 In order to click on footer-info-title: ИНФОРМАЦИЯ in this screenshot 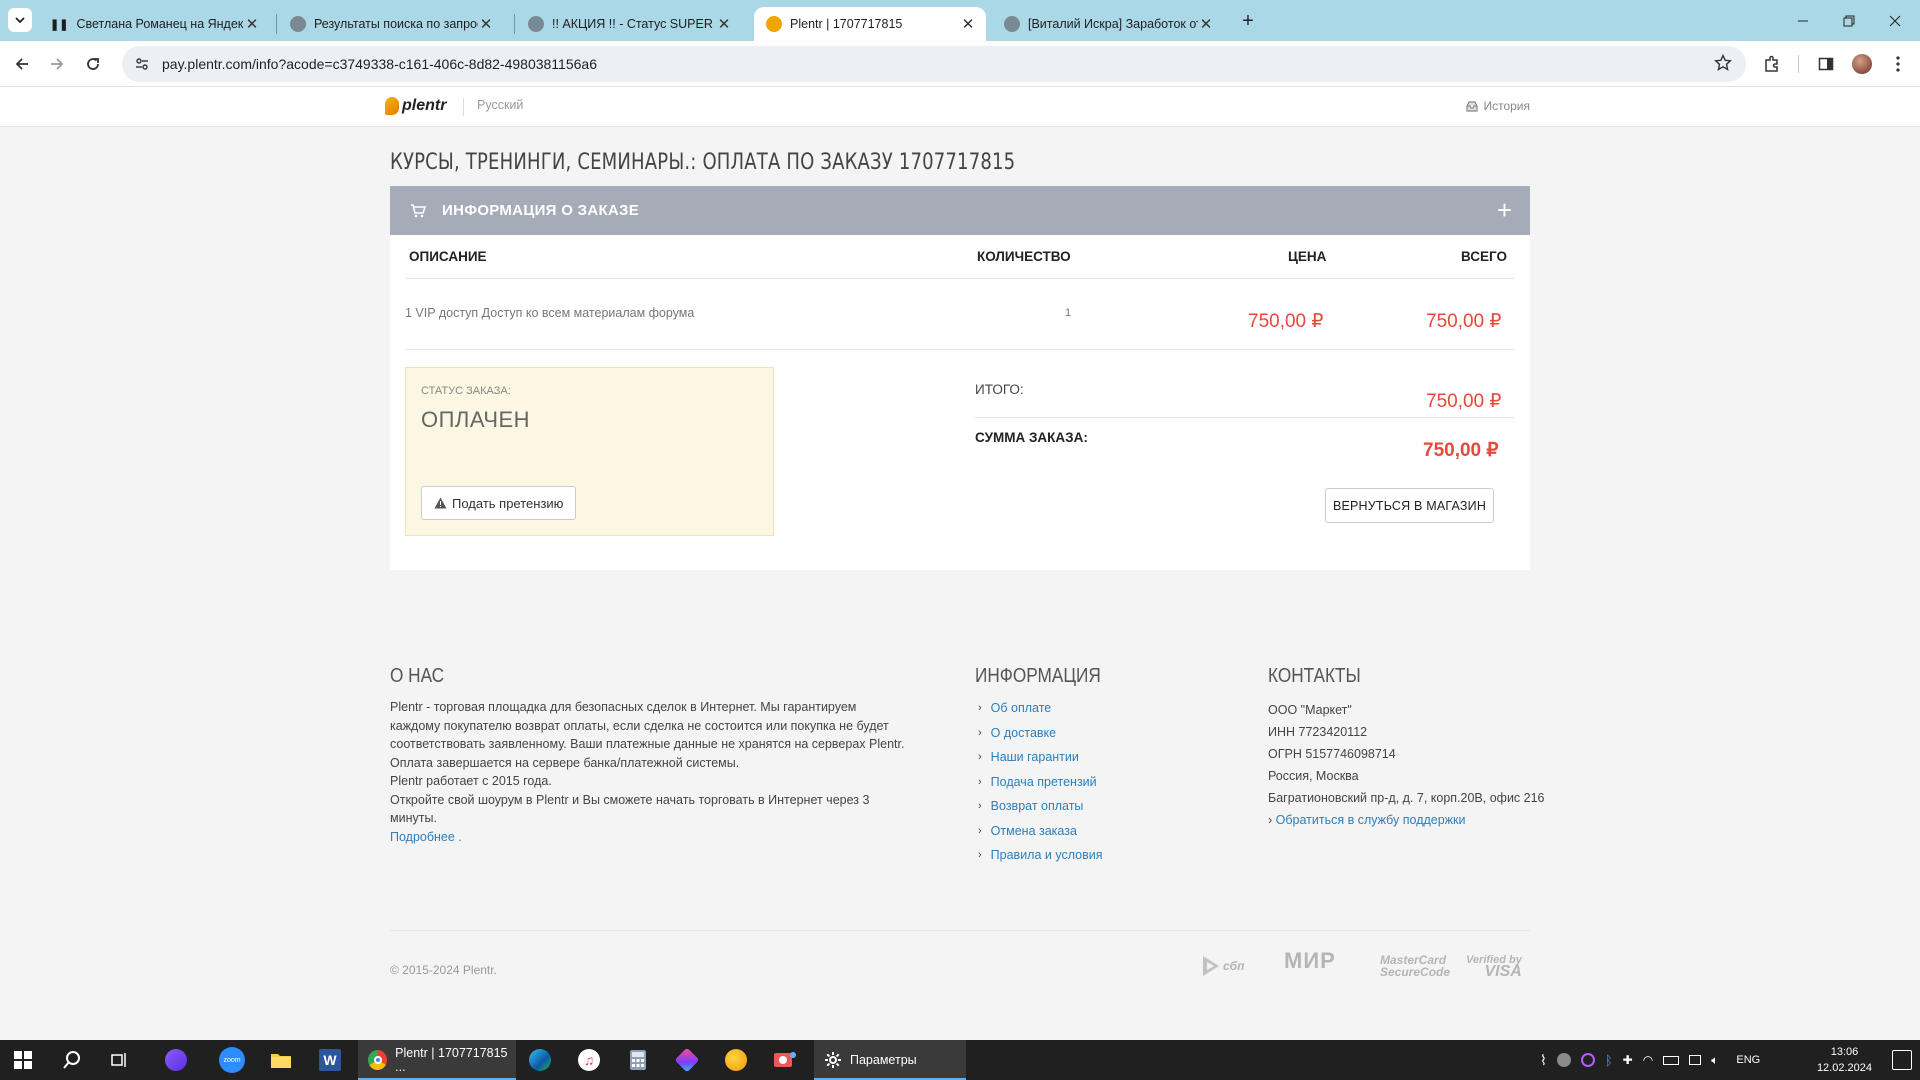, I will do `click(1038, 676)`.